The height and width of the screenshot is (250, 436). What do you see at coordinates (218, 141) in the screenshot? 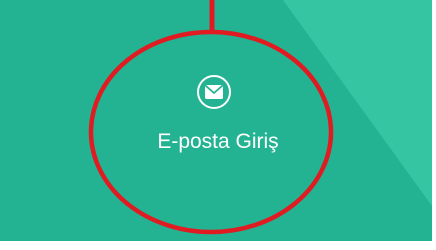
I see `email-login-label: E-posta Giriş` at bounding box center [218, 141].